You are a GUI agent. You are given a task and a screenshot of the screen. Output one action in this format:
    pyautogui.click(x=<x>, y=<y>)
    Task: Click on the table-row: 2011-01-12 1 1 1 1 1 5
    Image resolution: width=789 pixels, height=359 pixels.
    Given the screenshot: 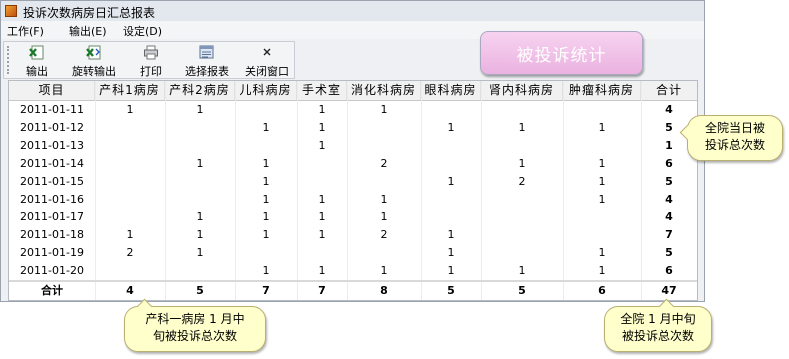 What is the action you would take?
    pyautogui.click(x=353, y=127)
    